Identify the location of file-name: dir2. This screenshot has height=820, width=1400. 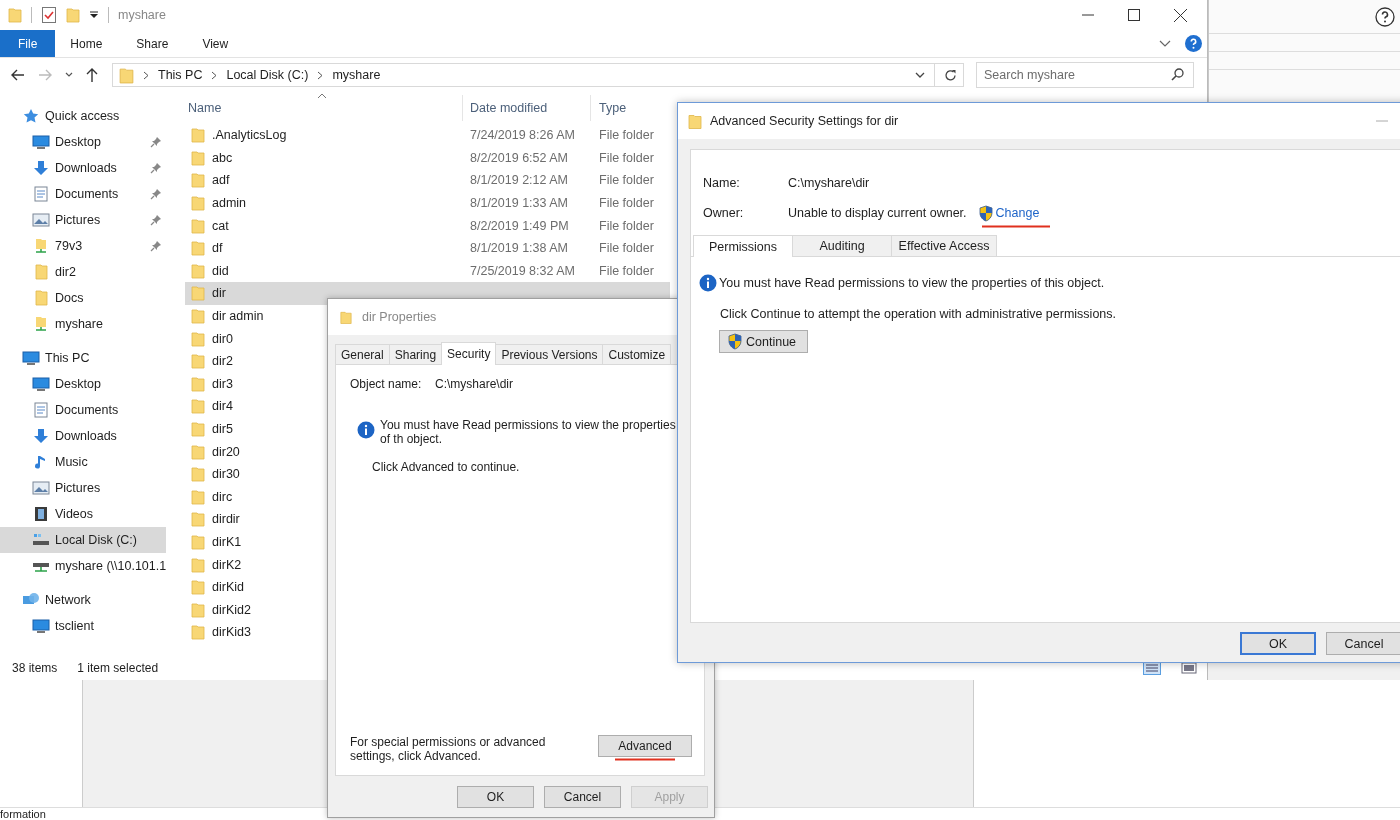
(222, 361).